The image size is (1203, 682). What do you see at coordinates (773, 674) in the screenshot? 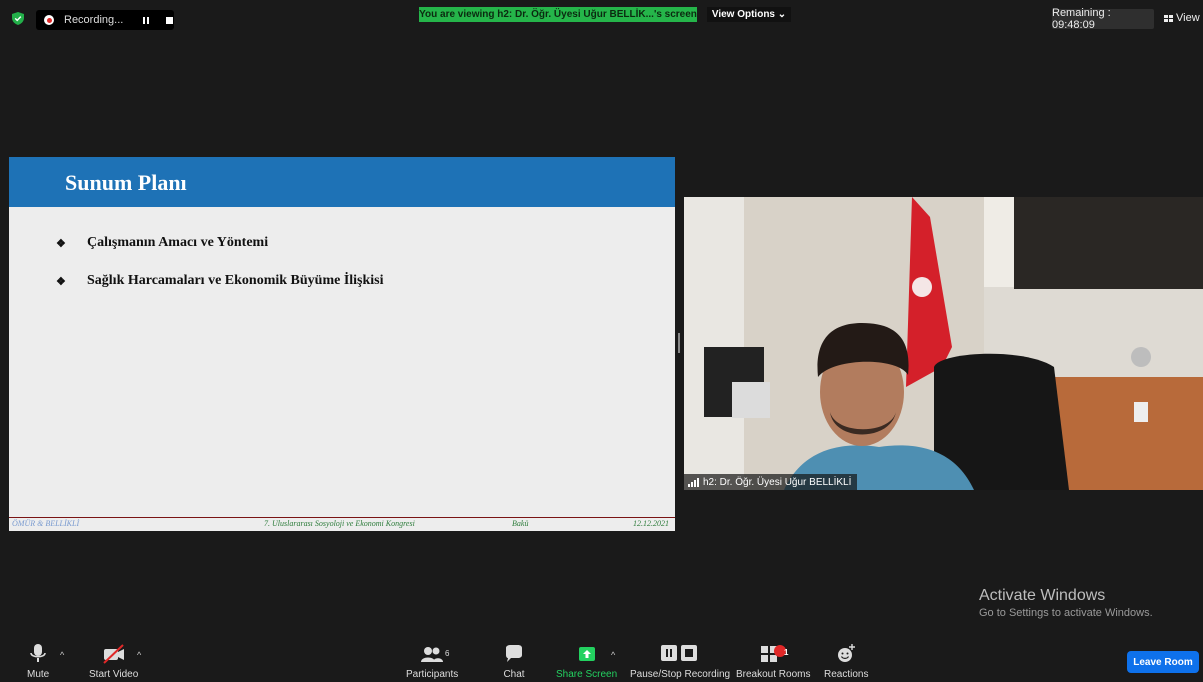
I see `breakout-rooms-label: Breakout Rooms` at bounding box center [773, 674].